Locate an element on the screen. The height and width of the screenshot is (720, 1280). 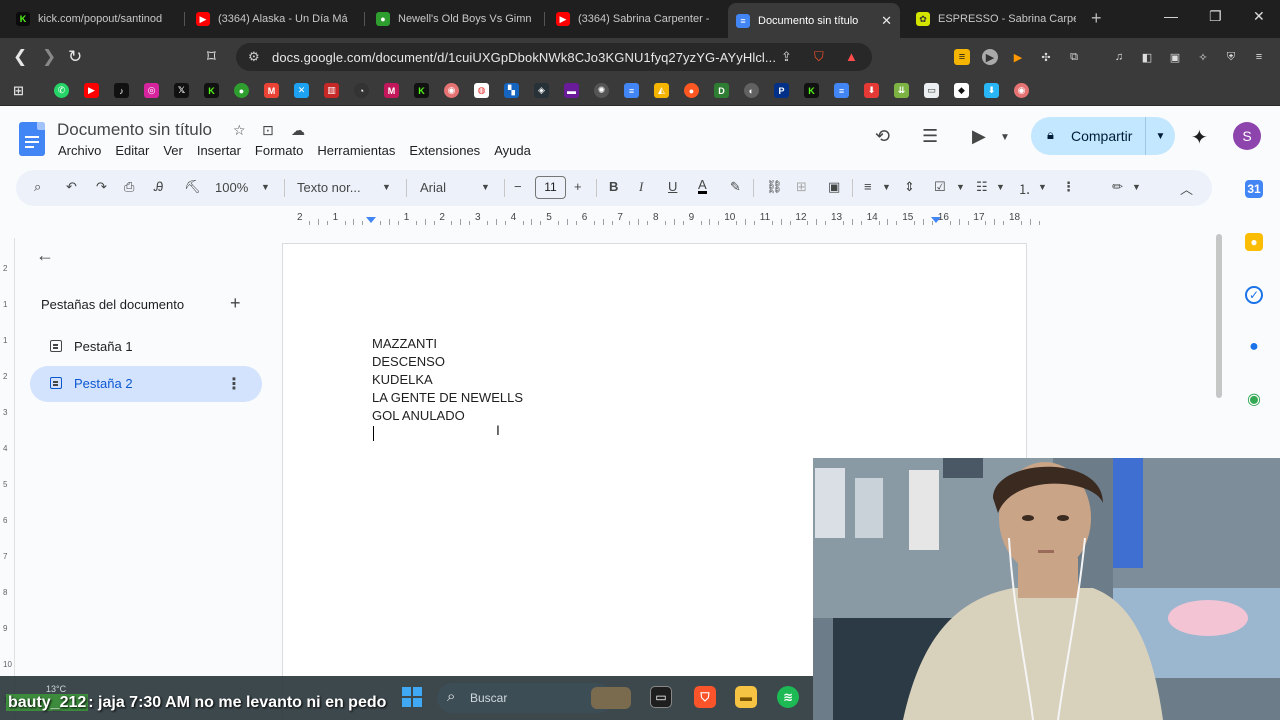
collapse-toolbar-icon: ︿ is located at coordinates (1186, 188).